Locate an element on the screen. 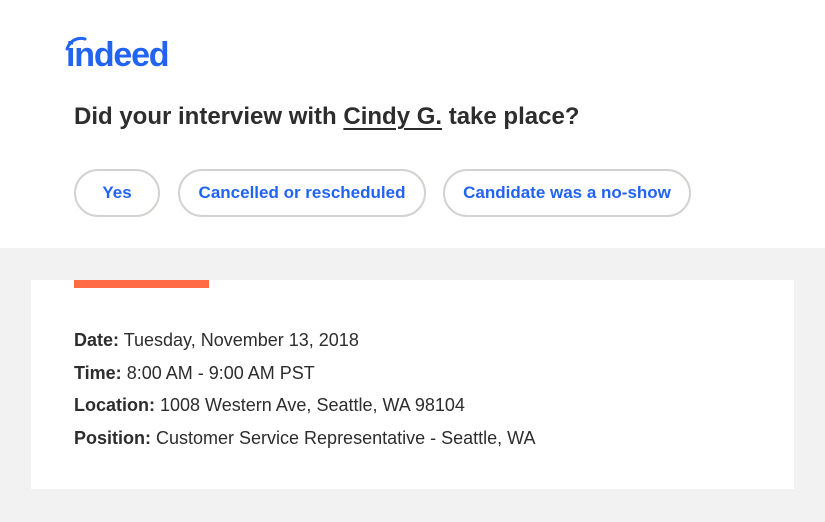 The image size is (825, 522). date-label: Date: is located at coordinates (97, 340).